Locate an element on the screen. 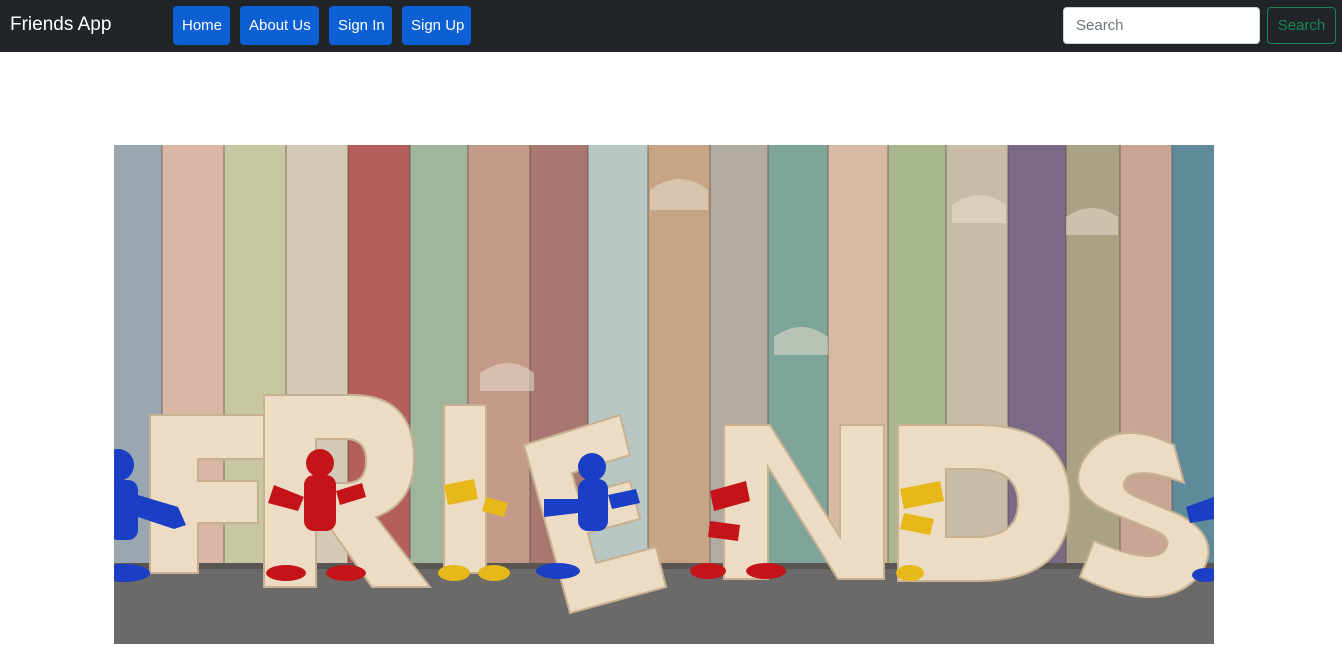 The width and height of the screenshot is (1342, 647). nav-sign-in-button: Sign In is located at coordinates (360, 25).